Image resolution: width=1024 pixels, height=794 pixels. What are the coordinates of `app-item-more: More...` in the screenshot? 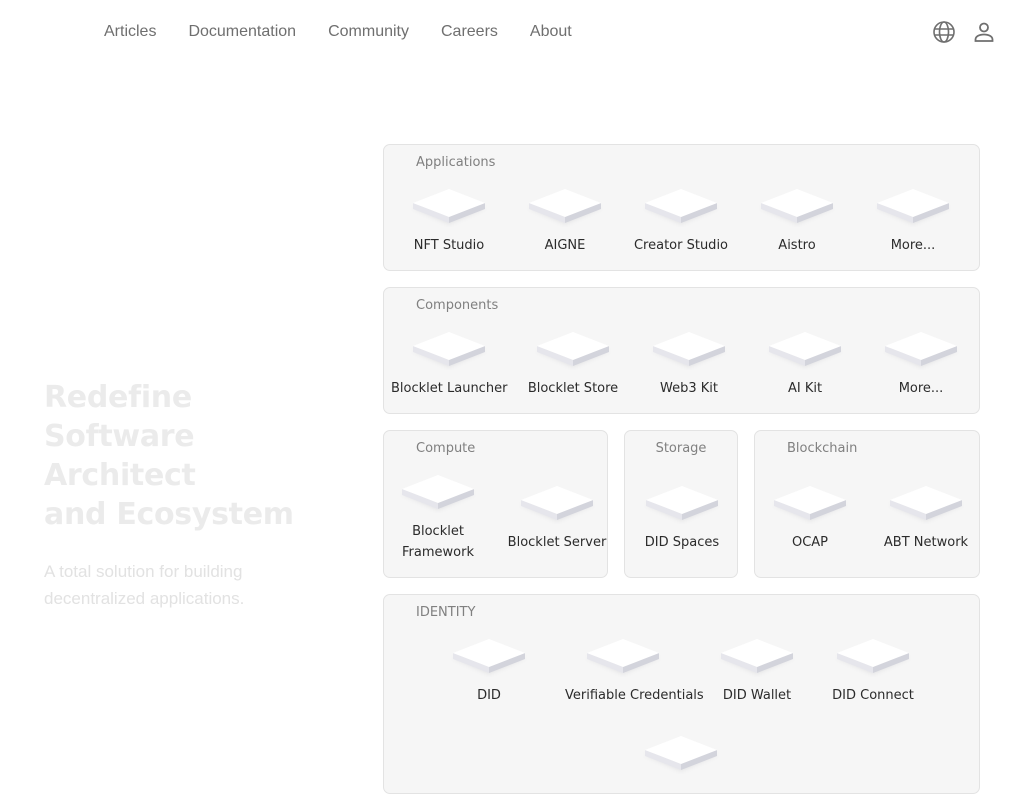 It's located at (913, 221).